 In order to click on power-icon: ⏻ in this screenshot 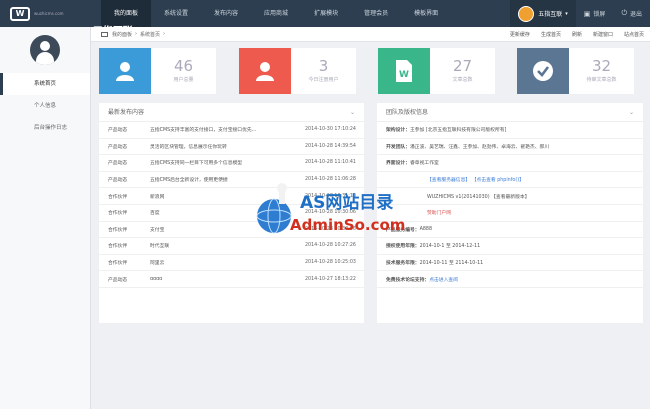, I will do `click(624, 13)`.